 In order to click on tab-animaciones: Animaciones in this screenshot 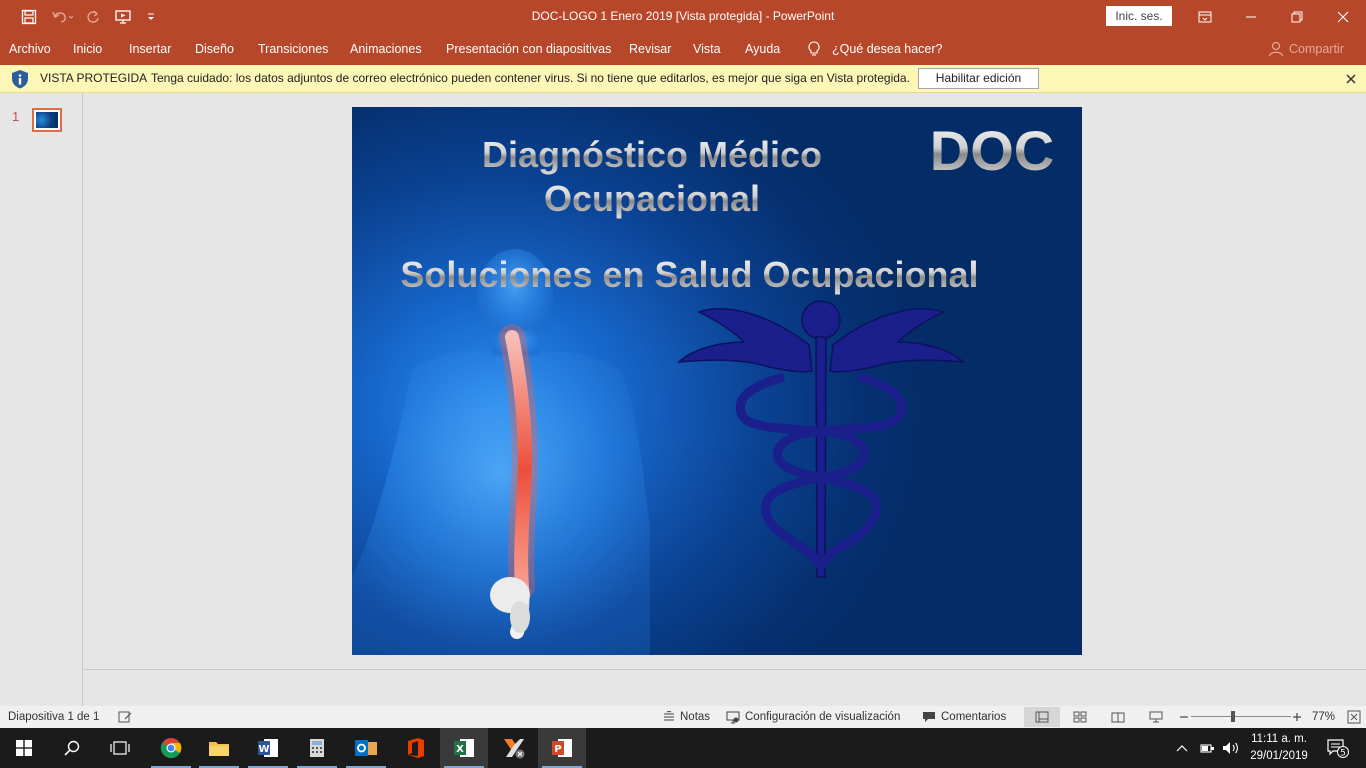, I will do `click(386, 49)`.